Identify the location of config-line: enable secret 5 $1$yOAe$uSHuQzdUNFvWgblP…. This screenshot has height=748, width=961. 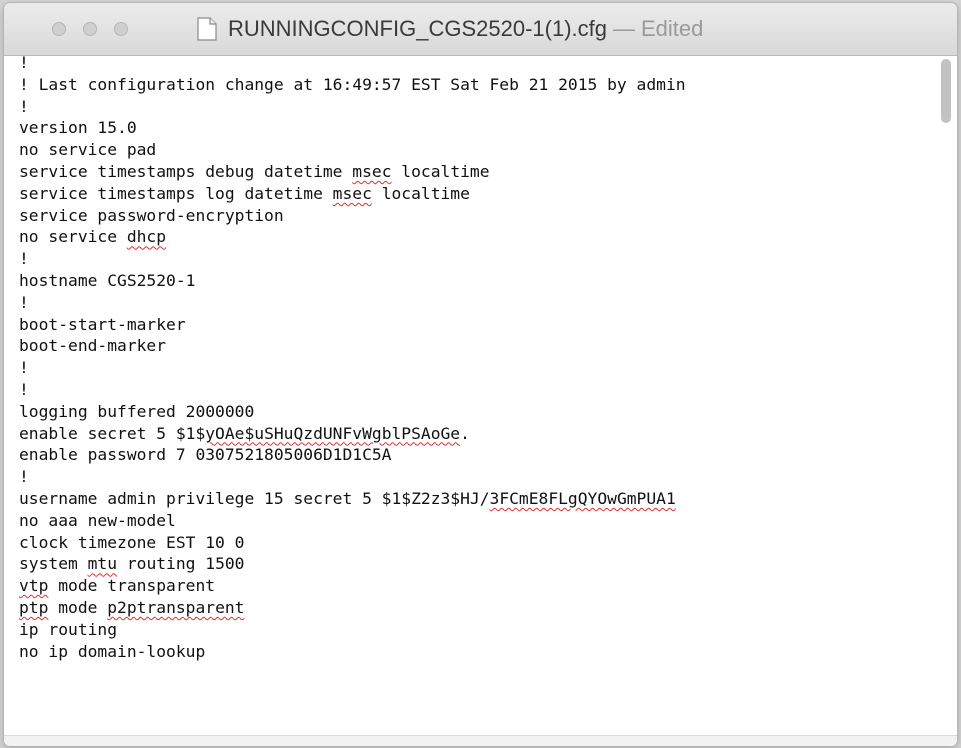
(244, 433).